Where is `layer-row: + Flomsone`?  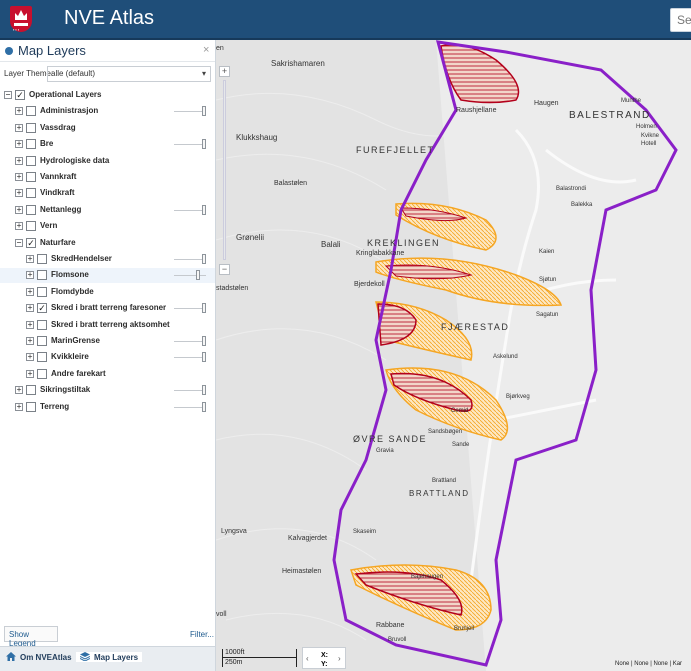
layer-row: + Flomsone is located at coordinates (107, 276).